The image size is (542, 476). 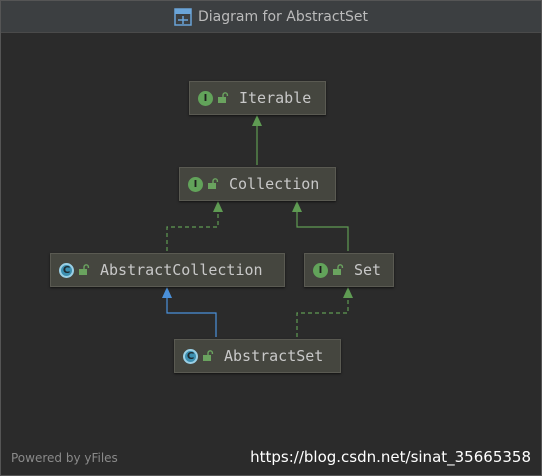 I want to click on edge-abstractset-abstractcollection, so click(x=189, y=312).